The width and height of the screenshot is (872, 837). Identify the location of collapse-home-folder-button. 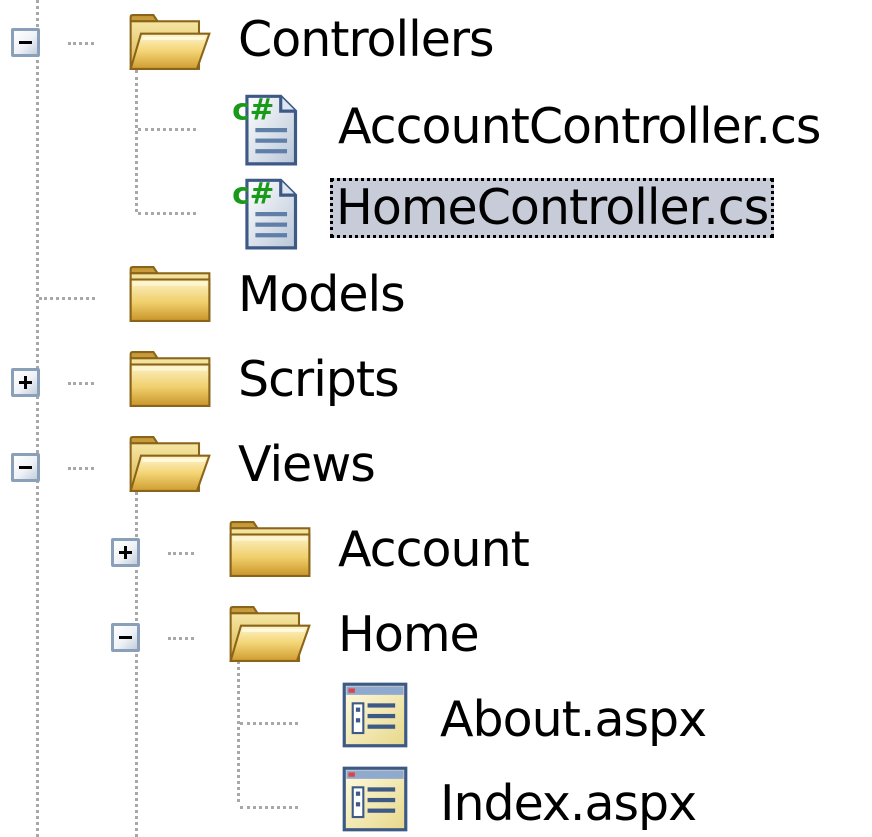
(125, 637).